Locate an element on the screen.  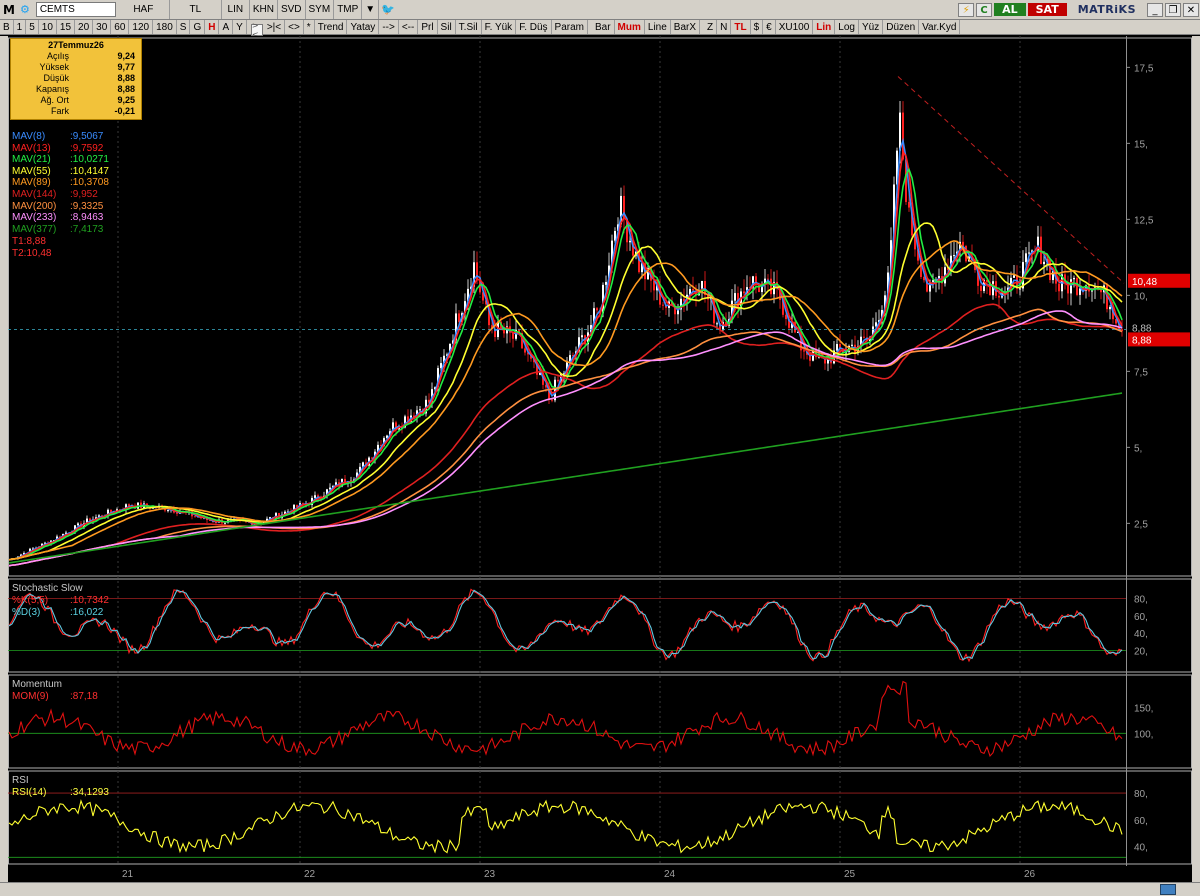
close-icon: ✕ is located at coordinates (1191, 10).